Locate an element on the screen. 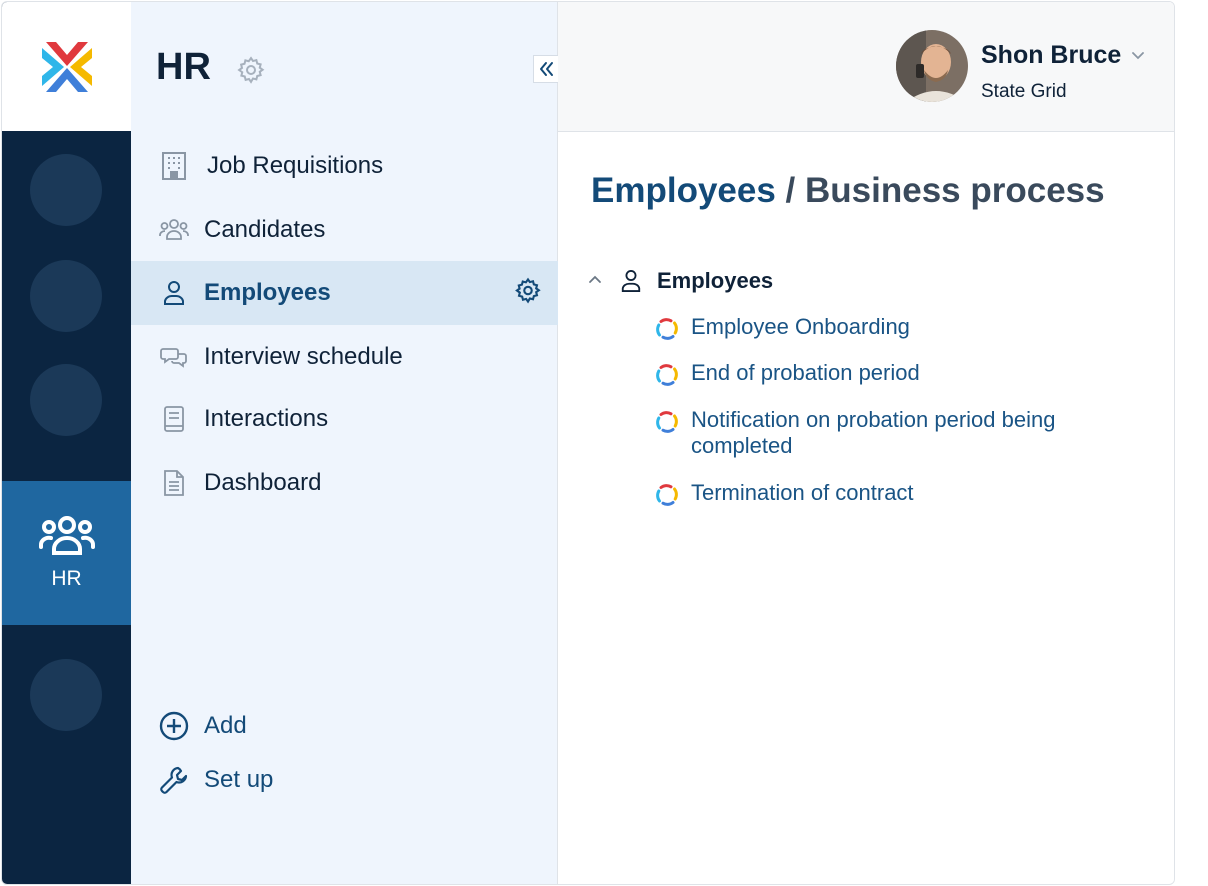  app-logo is located at coordinates (66, 66).